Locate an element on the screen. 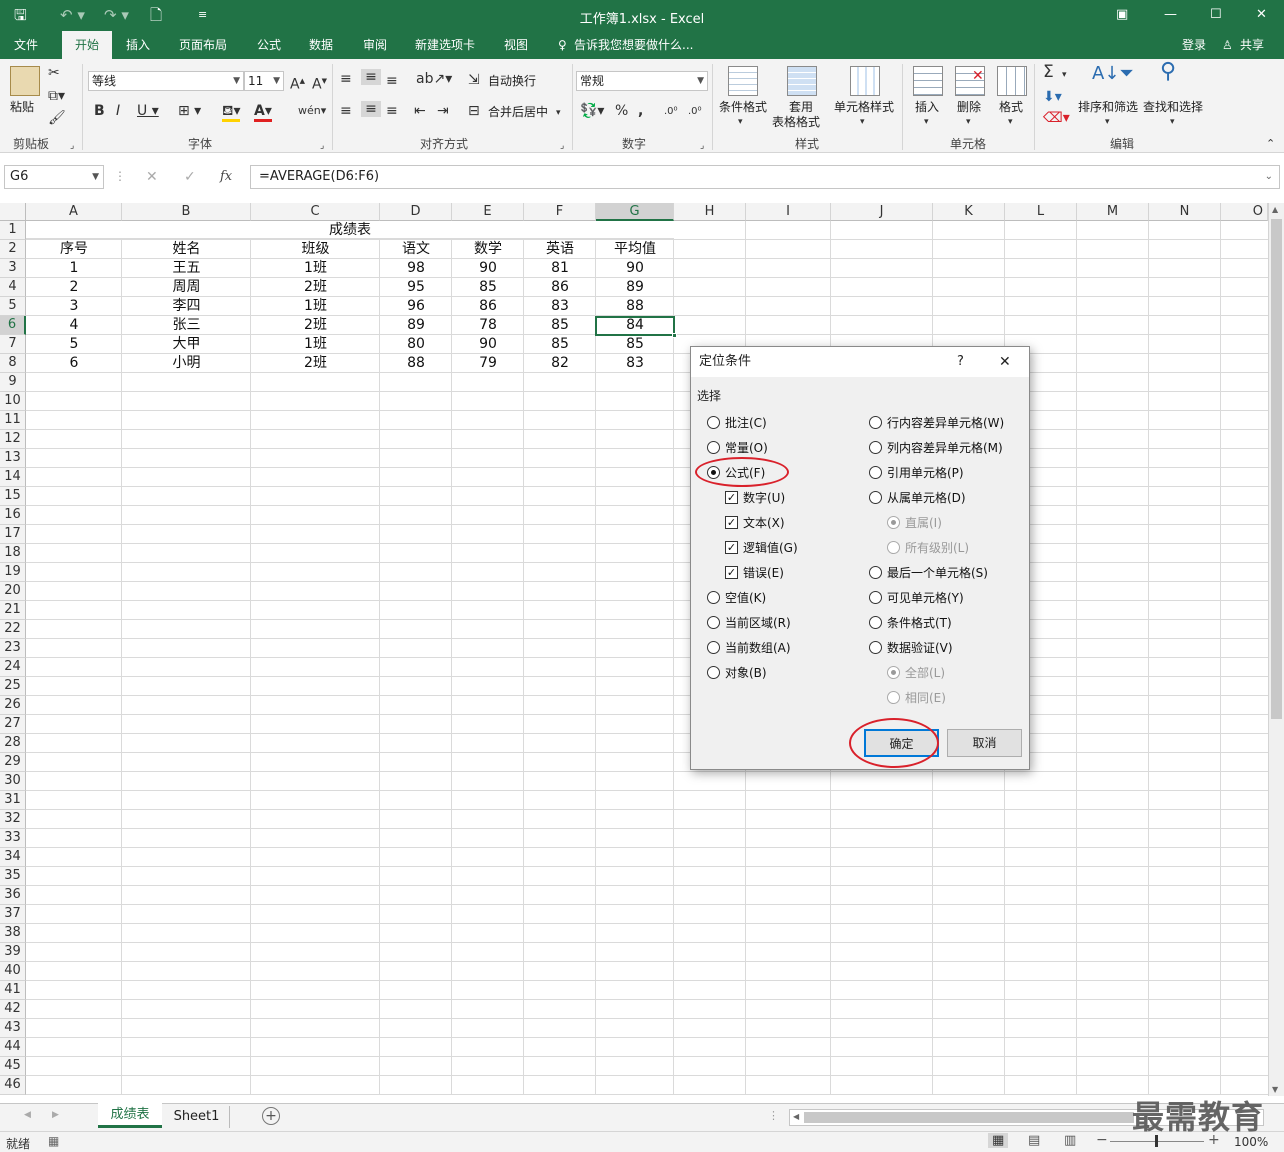 The image size is (1284, 1152). sheet-prev-icon: ◀ is located at coordinates (27, 1115).